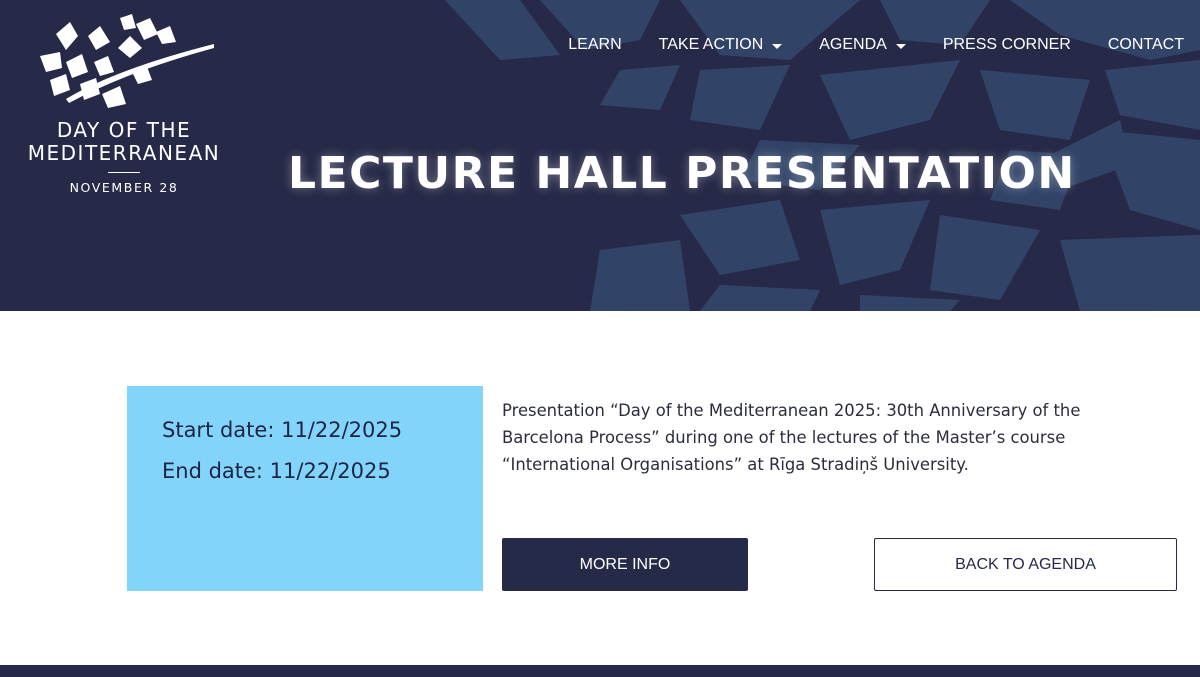 The height and width of the screenshot is (677, 1200). Describe the element at coordinates (124, 109) in the screenshot. I see `site-logo: DAY OF THE MEDITERRANEAN NOVEMBER 28` at that location.